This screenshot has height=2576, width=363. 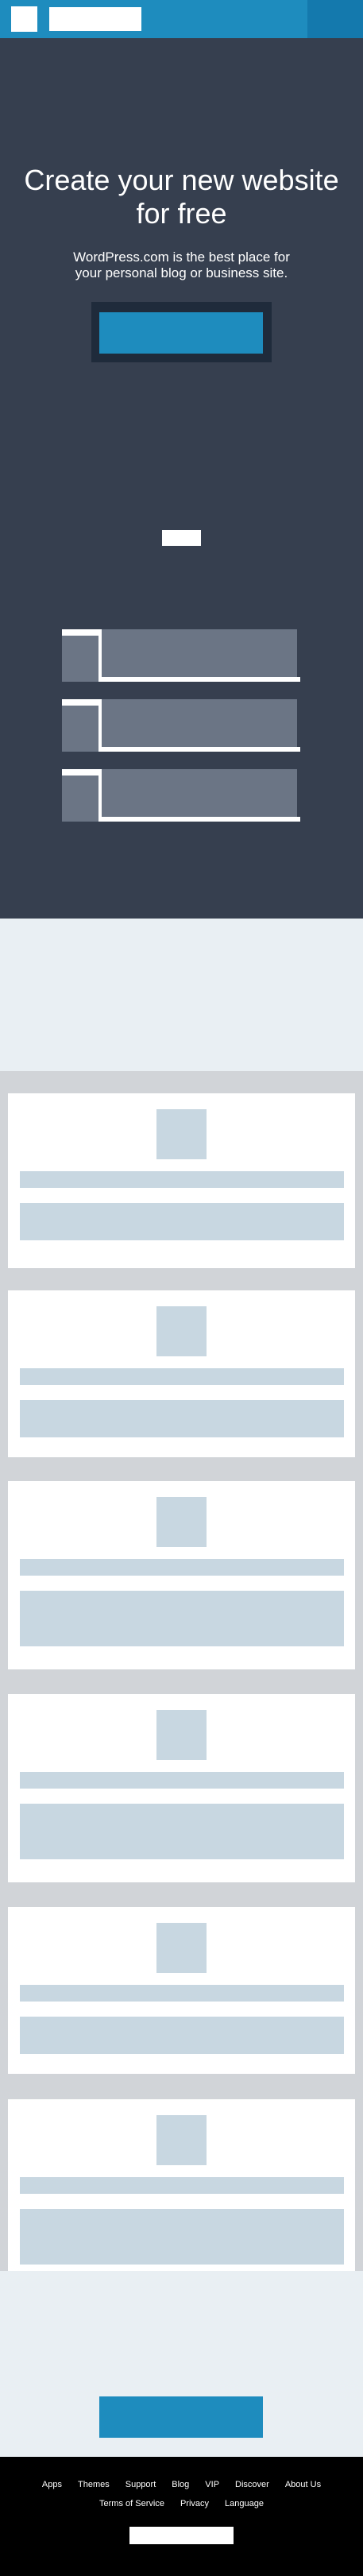 I want to click on masthead-signup-button, so click(x=335, y=19).